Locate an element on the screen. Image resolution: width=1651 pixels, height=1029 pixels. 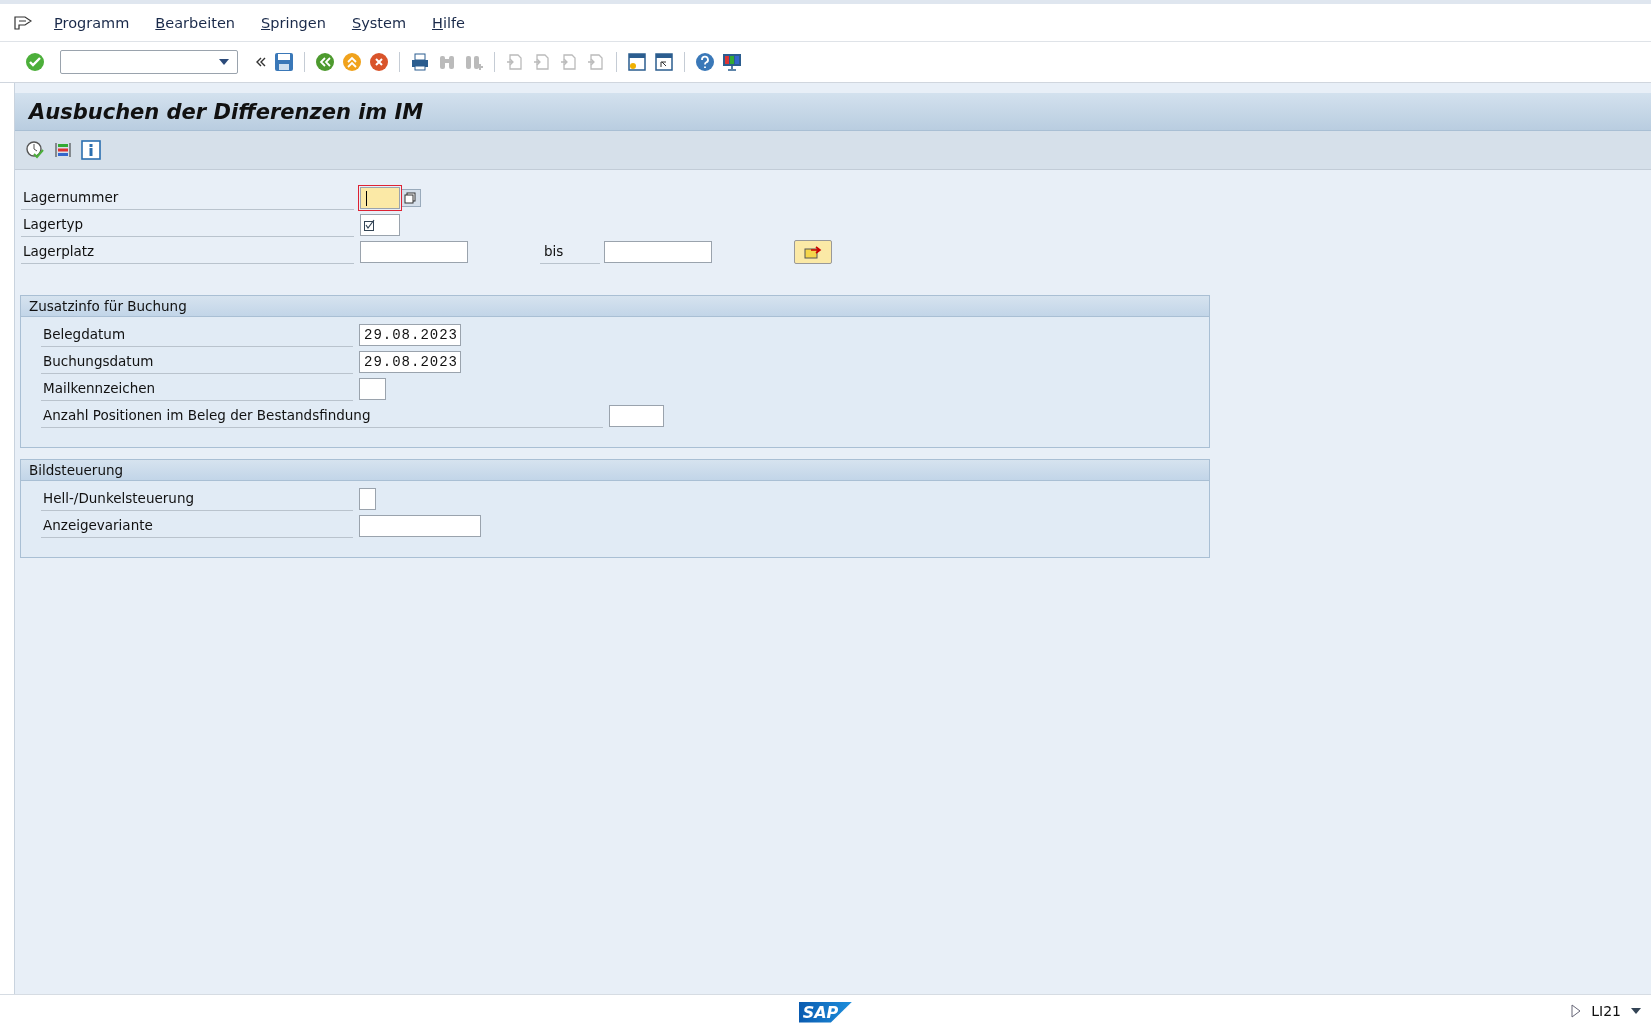
field-label: Anzeigevariante is located at coordinates (197, 525).